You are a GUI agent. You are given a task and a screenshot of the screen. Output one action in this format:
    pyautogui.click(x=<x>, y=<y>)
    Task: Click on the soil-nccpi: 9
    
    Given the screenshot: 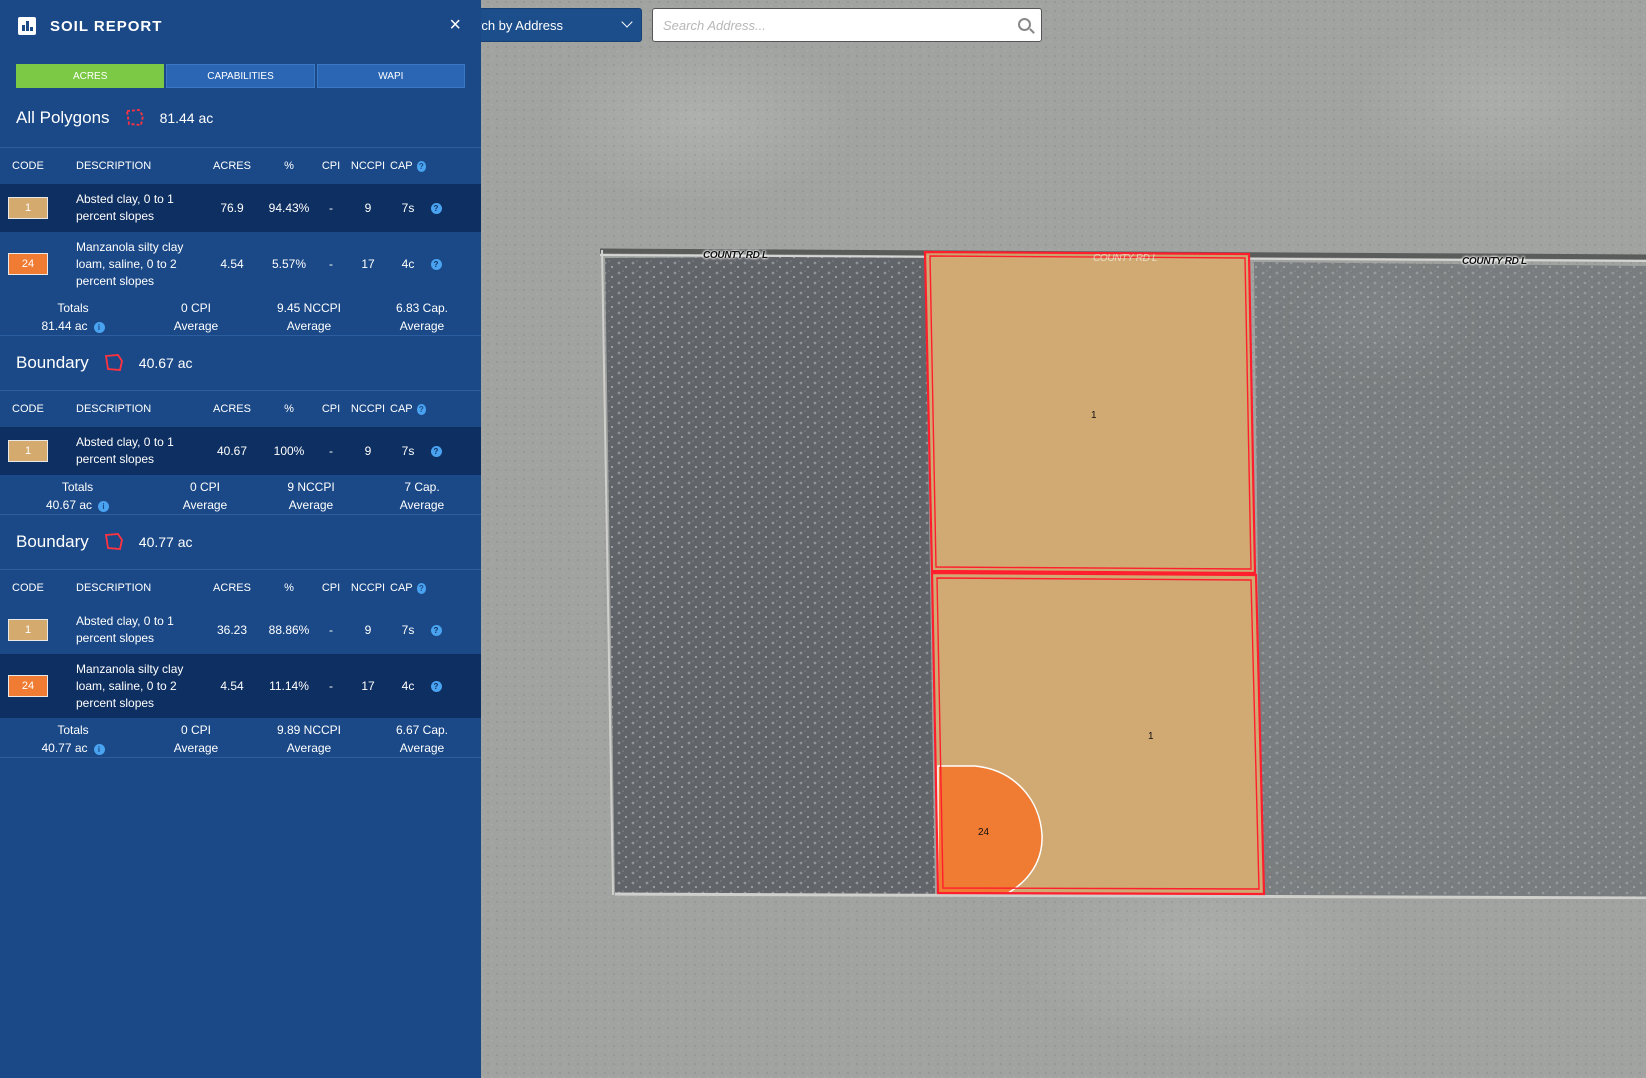 What is the action you would take?
    pyautogui.click(x=368, y=630)
    